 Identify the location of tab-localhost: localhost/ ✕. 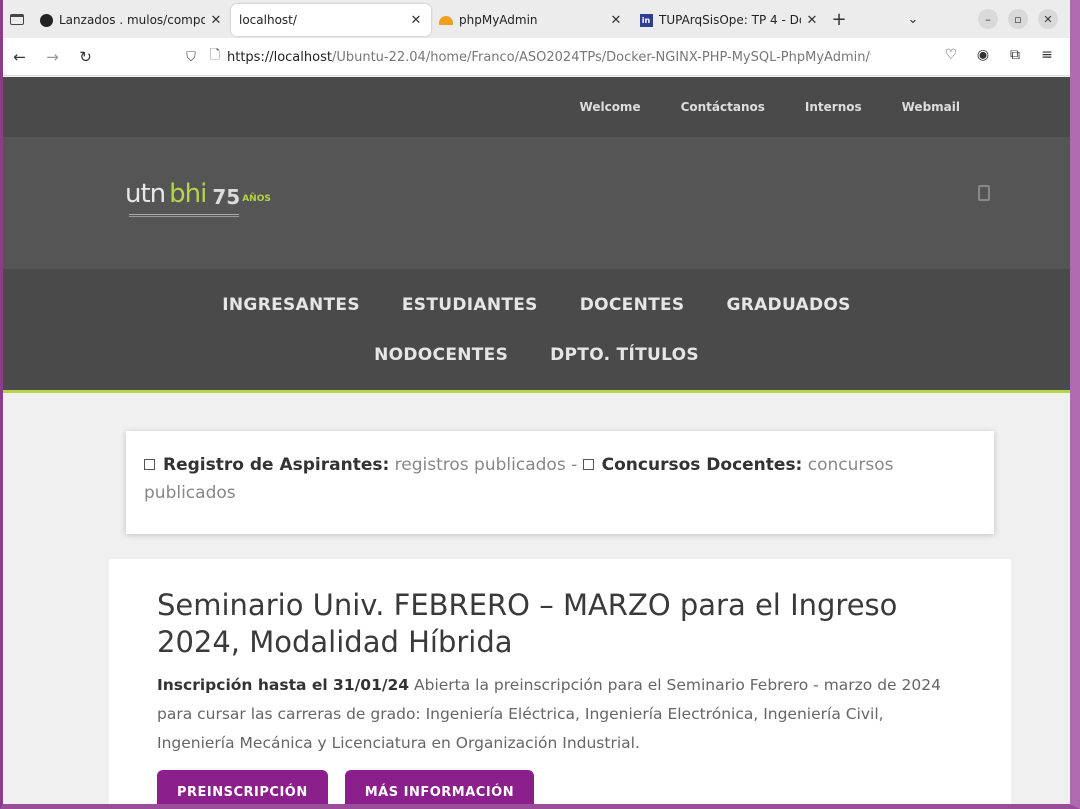
(331, 20).